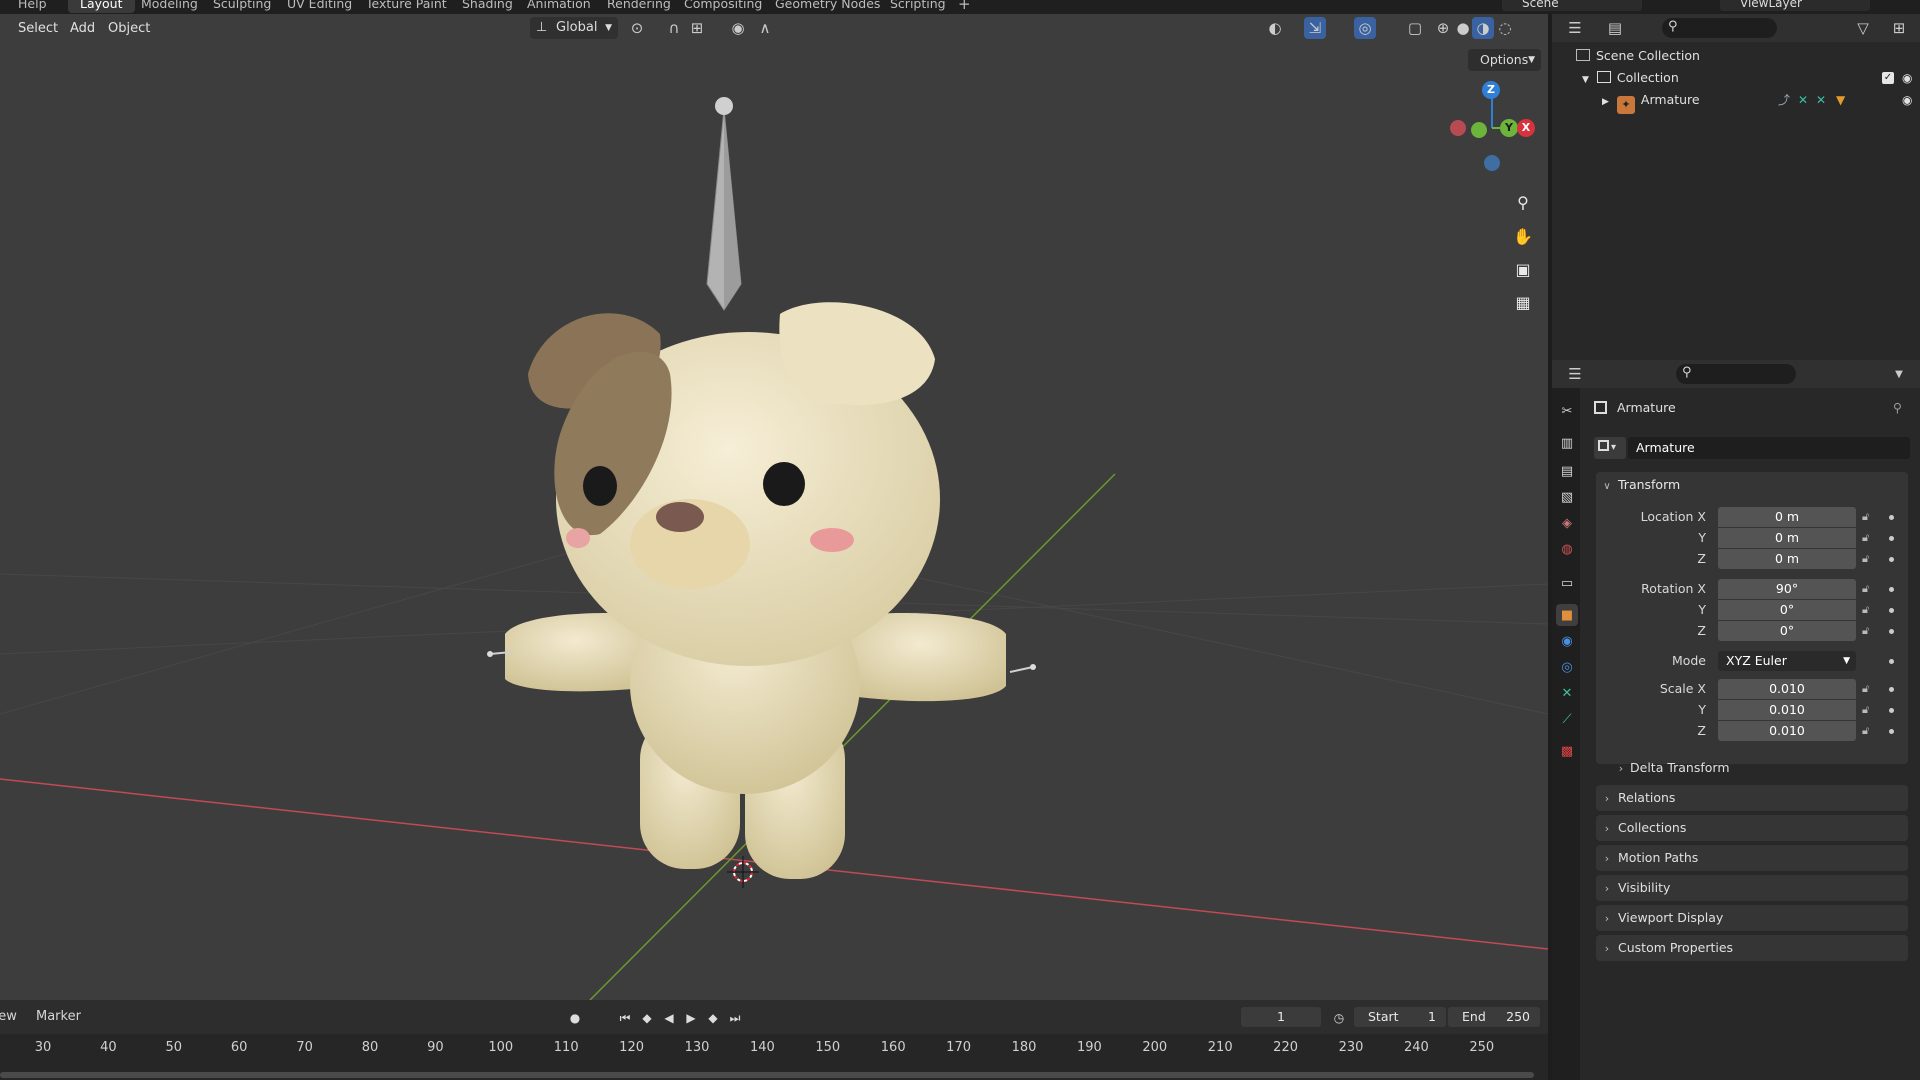  Describe the element at coordinates (674, 28) in the screenshot. I see `snap-magnet-icon: ∩` at that location.